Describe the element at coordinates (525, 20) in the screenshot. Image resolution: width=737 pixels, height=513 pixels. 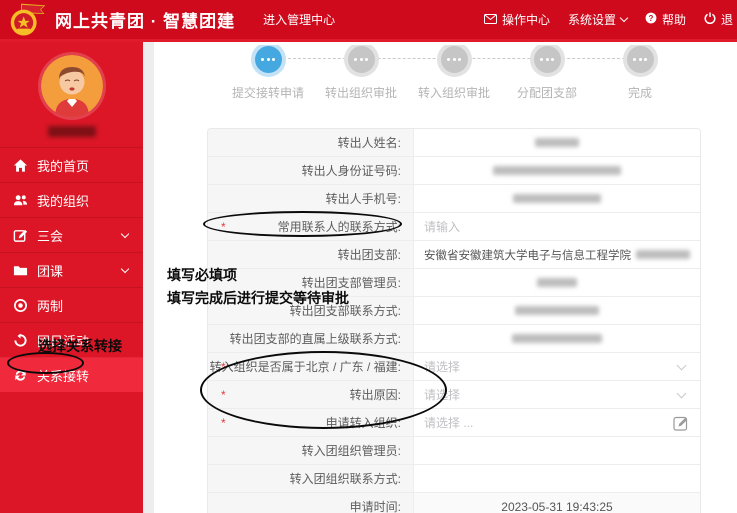
I see `nav-label: 操作中心` at that location.